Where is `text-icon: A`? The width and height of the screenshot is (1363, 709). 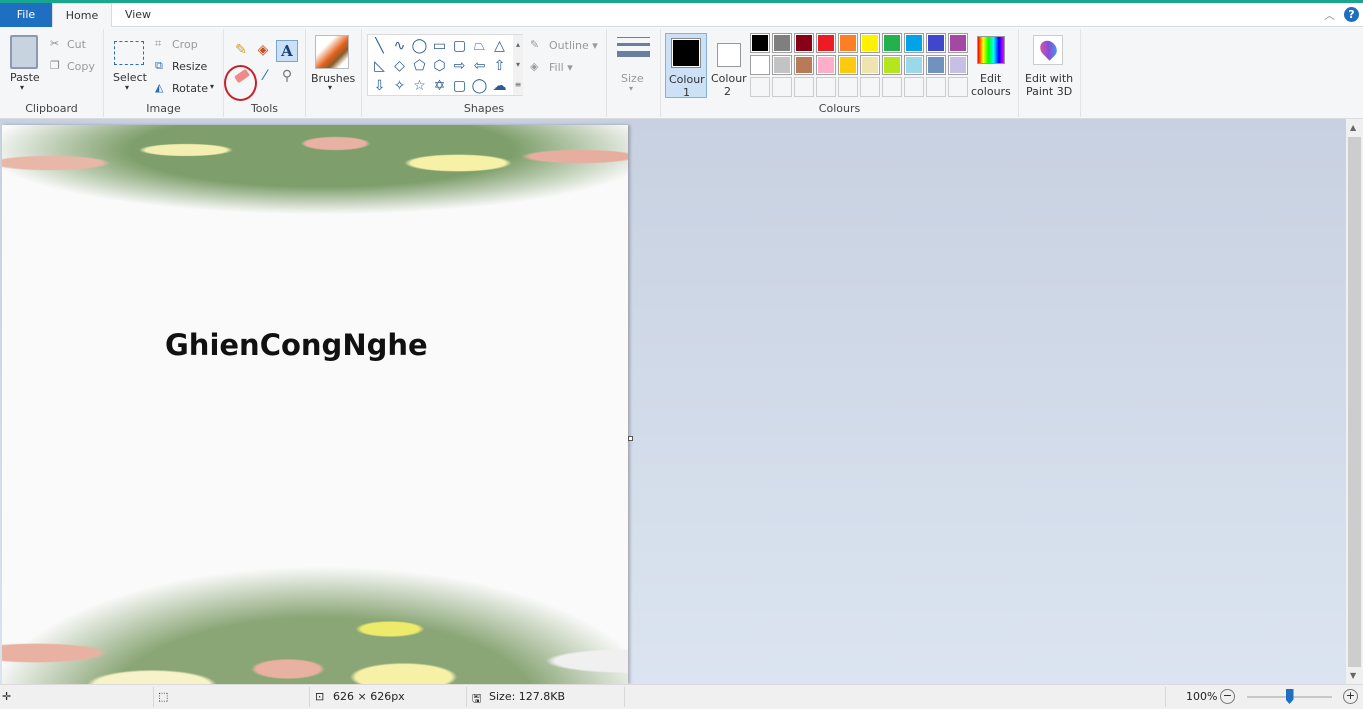 text-icon: A is located at coordinates (287, 51).